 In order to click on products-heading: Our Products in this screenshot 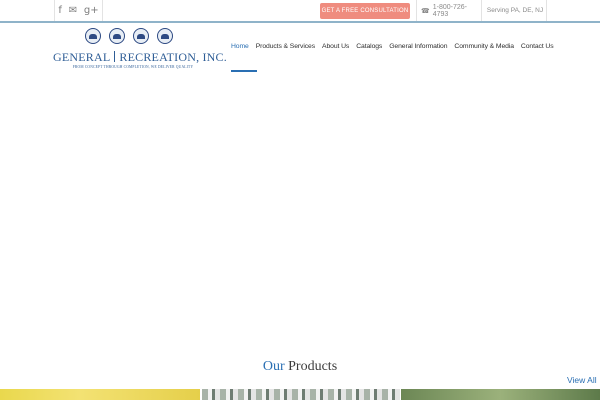, I will do `click(300, 367)`.